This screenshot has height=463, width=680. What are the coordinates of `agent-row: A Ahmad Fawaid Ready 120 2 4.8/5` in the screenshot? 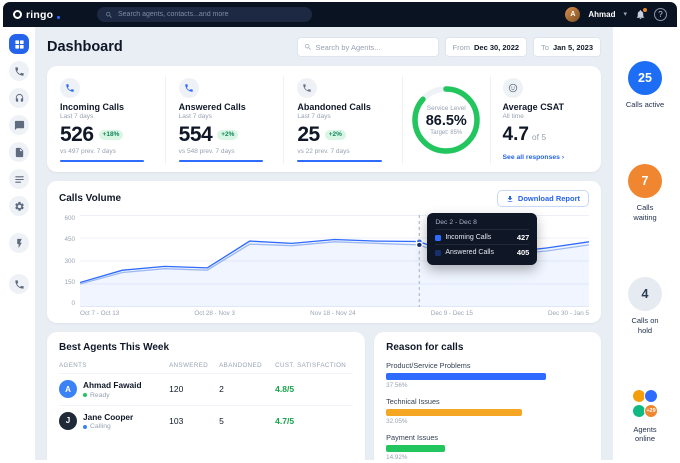 It's located at (206, 389).